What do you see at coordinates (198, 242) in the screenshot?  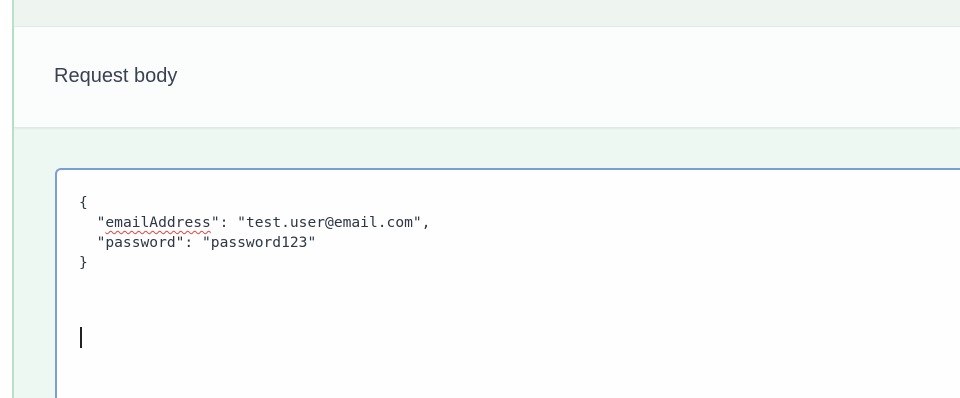 I see `code-line-password: "password": "password123"` at bounding box center [198, 242].